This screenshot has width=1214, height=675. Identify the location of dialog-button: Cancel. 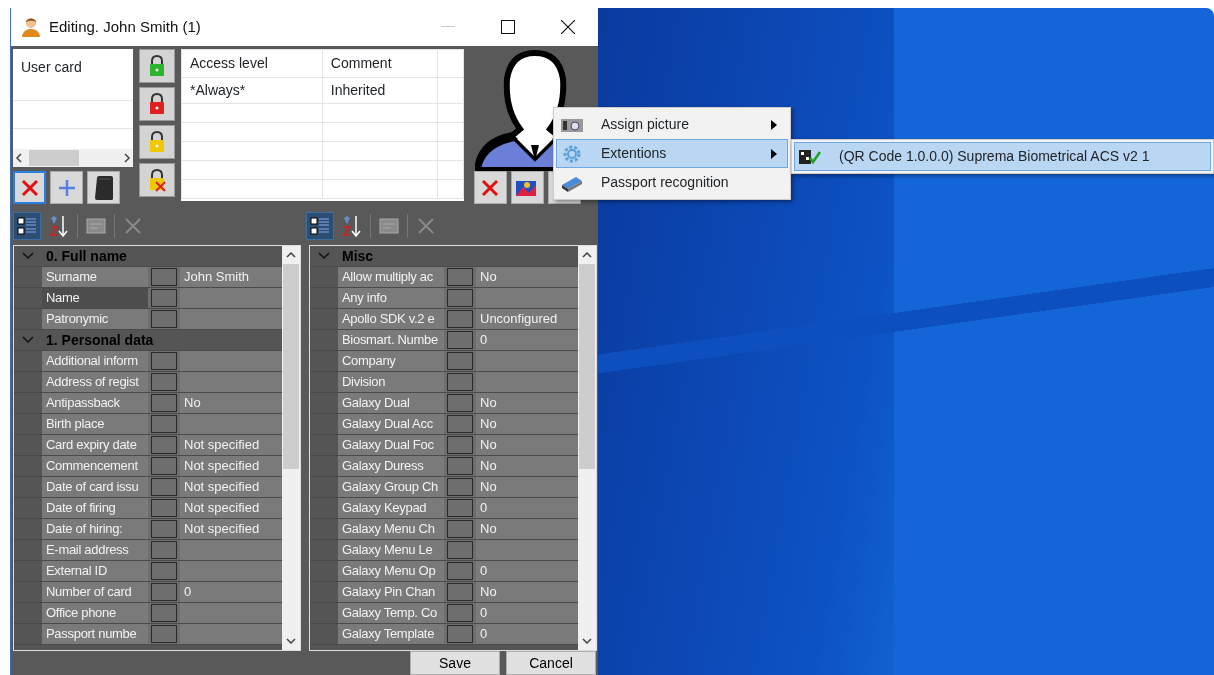
(551, 663).